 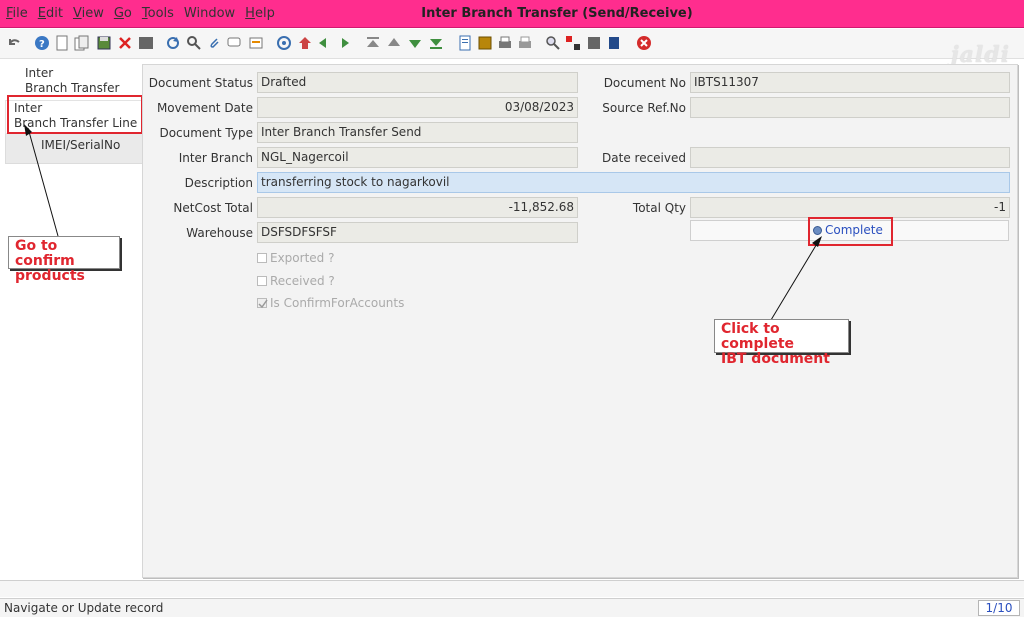 I want to click on status-bar: Navigate or Update record 1/10, so click(x=512, y=607).